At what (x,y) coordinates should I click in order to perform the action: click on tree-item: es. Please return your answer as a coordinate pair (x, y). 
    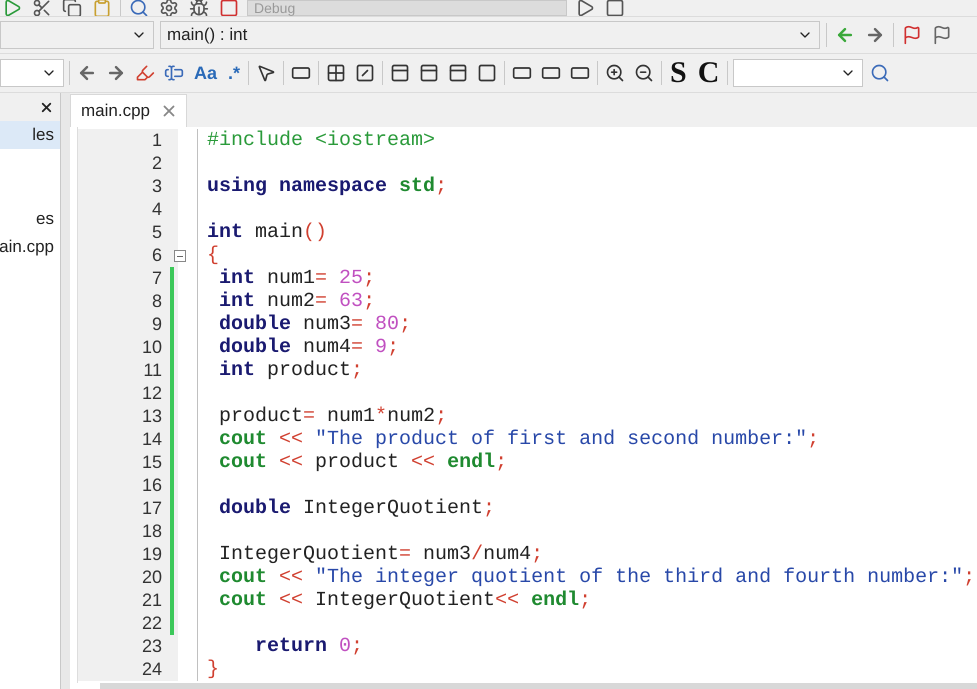
    Looking at the image, I should click on (30, 219).